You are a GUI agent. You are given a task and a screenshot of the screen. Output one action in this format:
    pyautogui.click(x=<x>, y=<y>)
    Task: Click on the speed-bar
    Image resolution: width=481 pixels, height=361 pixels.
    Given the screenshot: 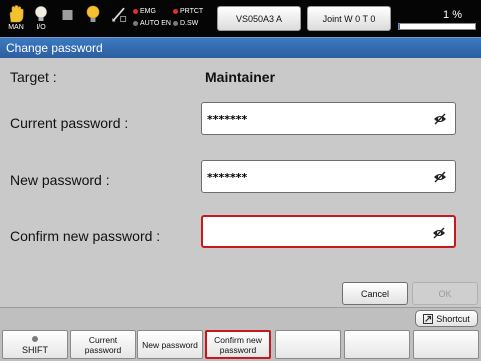 What is the action you would take?
    pyautogui.click(x=437, y=26)
    